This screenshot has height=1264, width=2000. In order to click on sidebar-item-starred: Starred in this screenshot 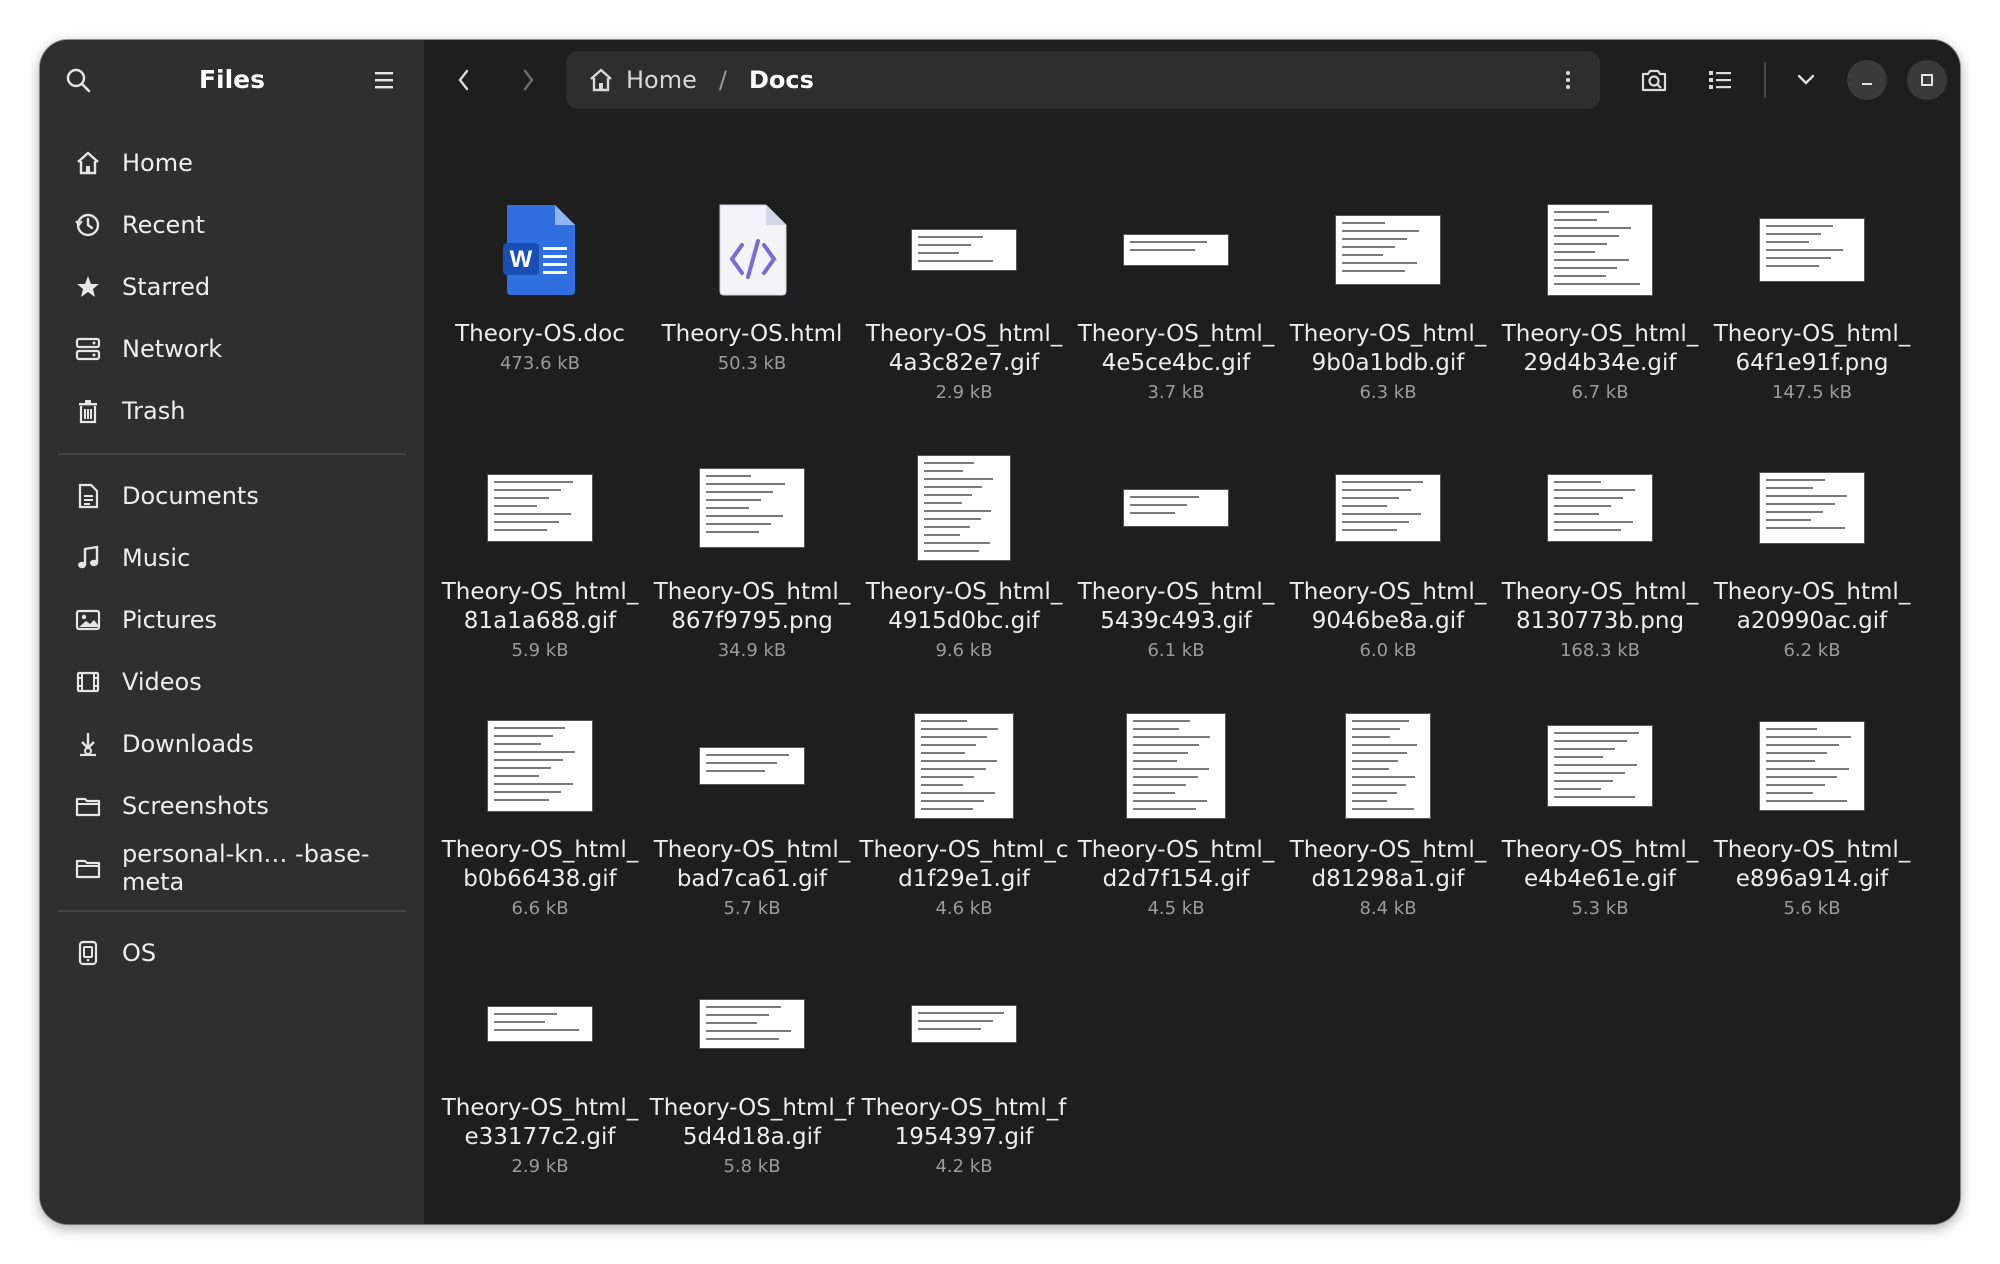, I will do `click(232, 287)`.